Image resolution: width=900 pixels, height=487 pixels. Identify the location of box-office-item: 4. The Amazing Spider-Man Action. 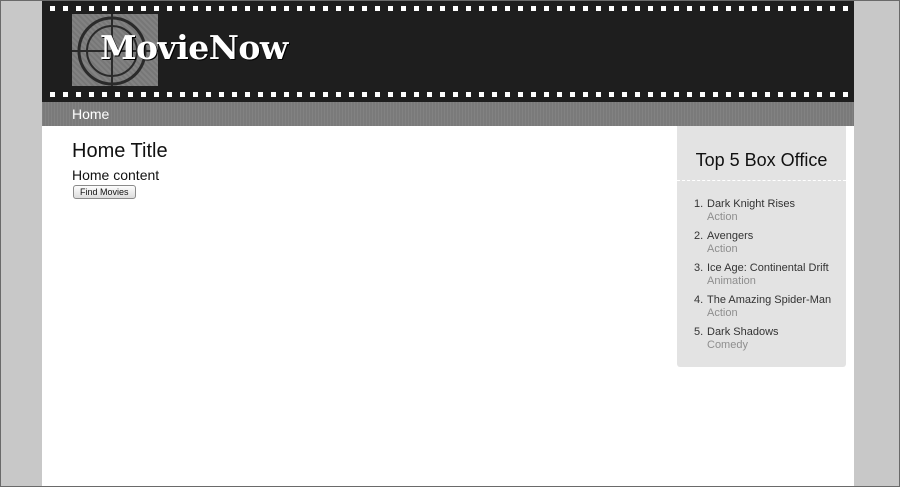
(761, 310).